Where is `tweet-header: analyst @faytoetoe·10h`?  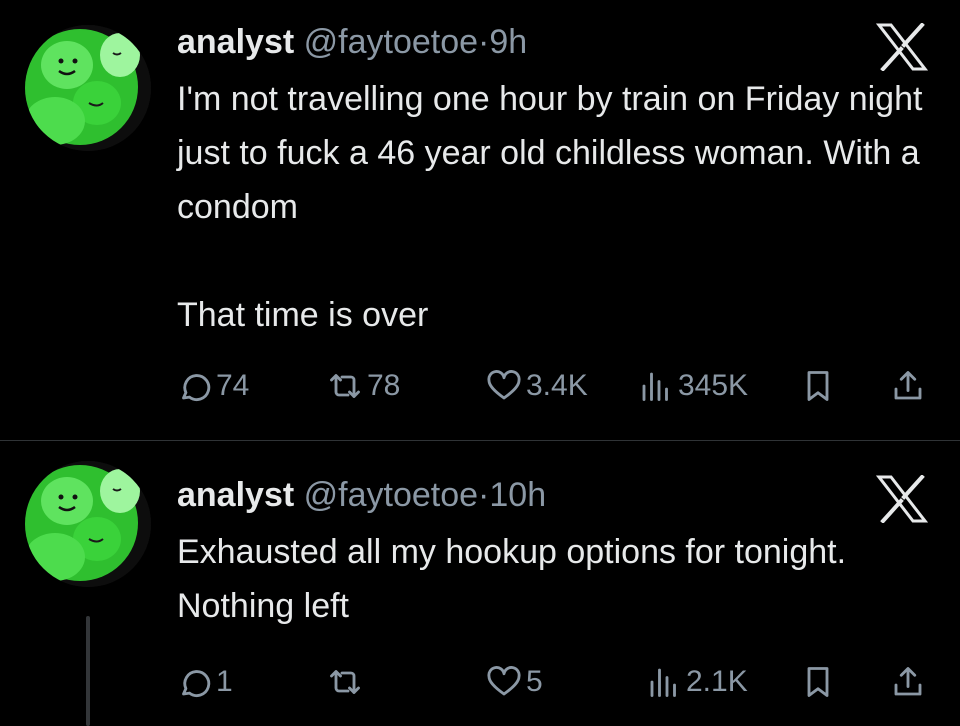
tweet-header: analyst @faytoetoe·10h is located at coordinates (361, 495).